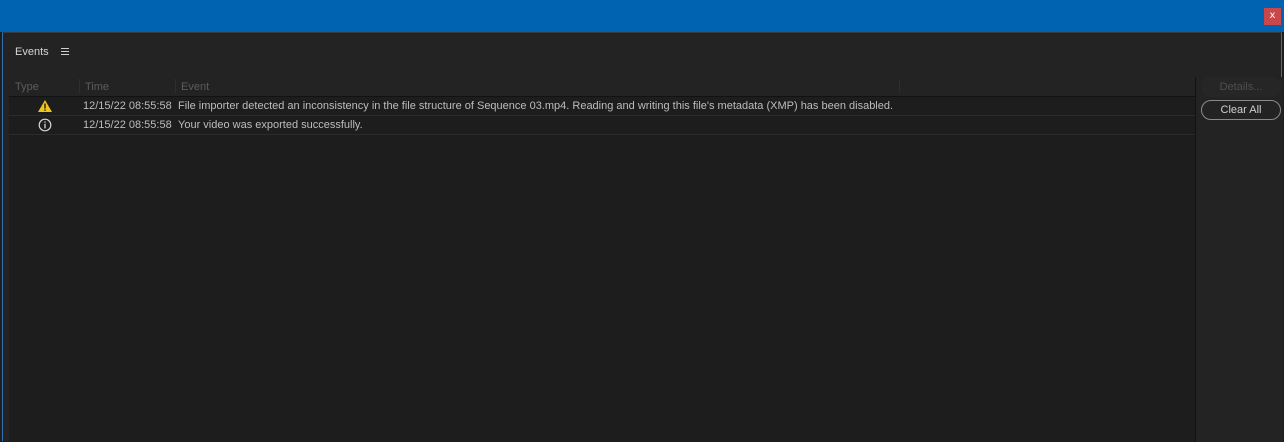 This screenshot has width=1284, height=442. What do you see at coordinates (1239, 259) in the screenshot?
I see `action-sidebar: Details... Clear All` at bounding box center [1239, 259].